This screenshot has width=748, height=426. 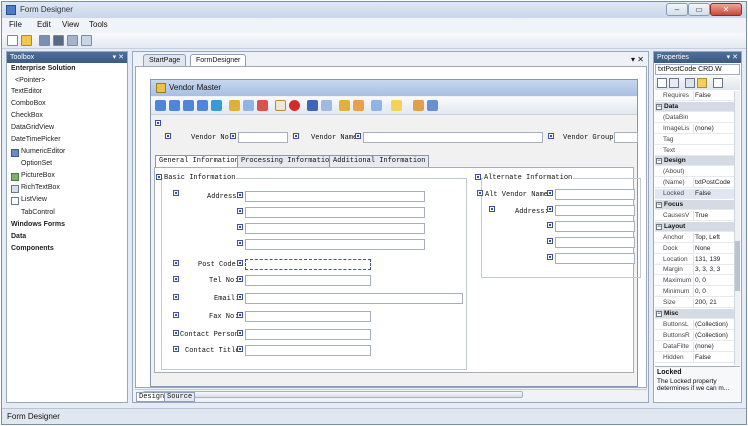 I want to click on property-row: DataFilte (none), so click(x=694, y=346).